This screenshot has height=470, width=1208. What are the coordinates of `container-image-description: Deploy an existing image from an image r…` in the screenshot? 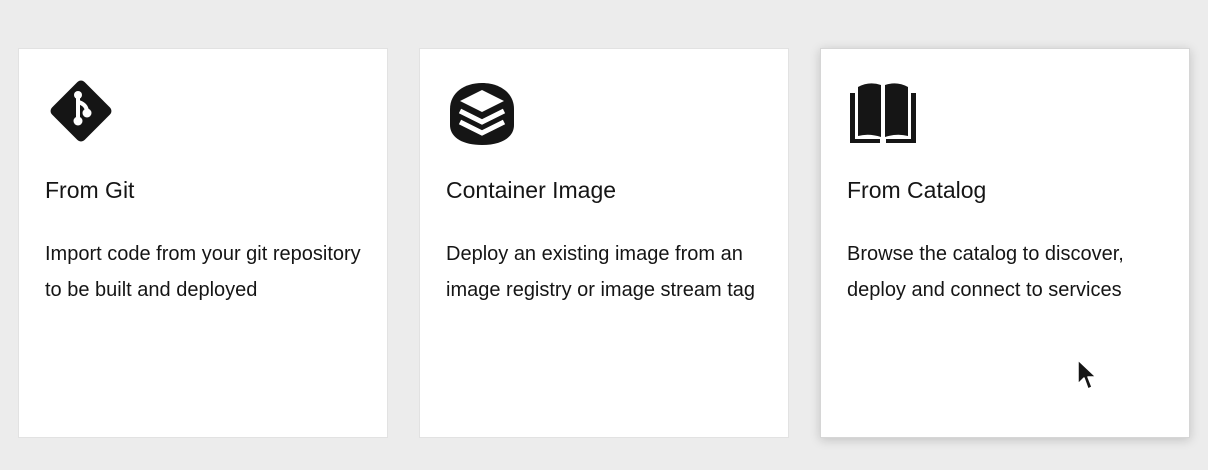 It's located at (601, 272).